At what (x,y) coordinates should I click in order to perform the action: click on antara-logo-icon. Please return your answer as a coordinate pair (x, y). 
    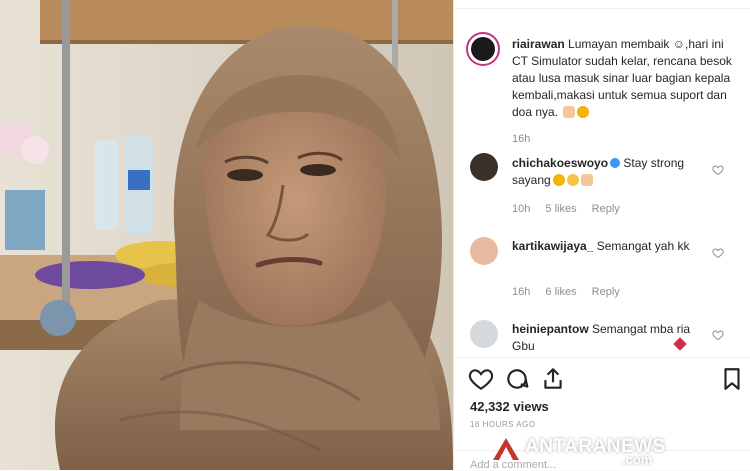
    Looking at the image, I should click on (506, 449).